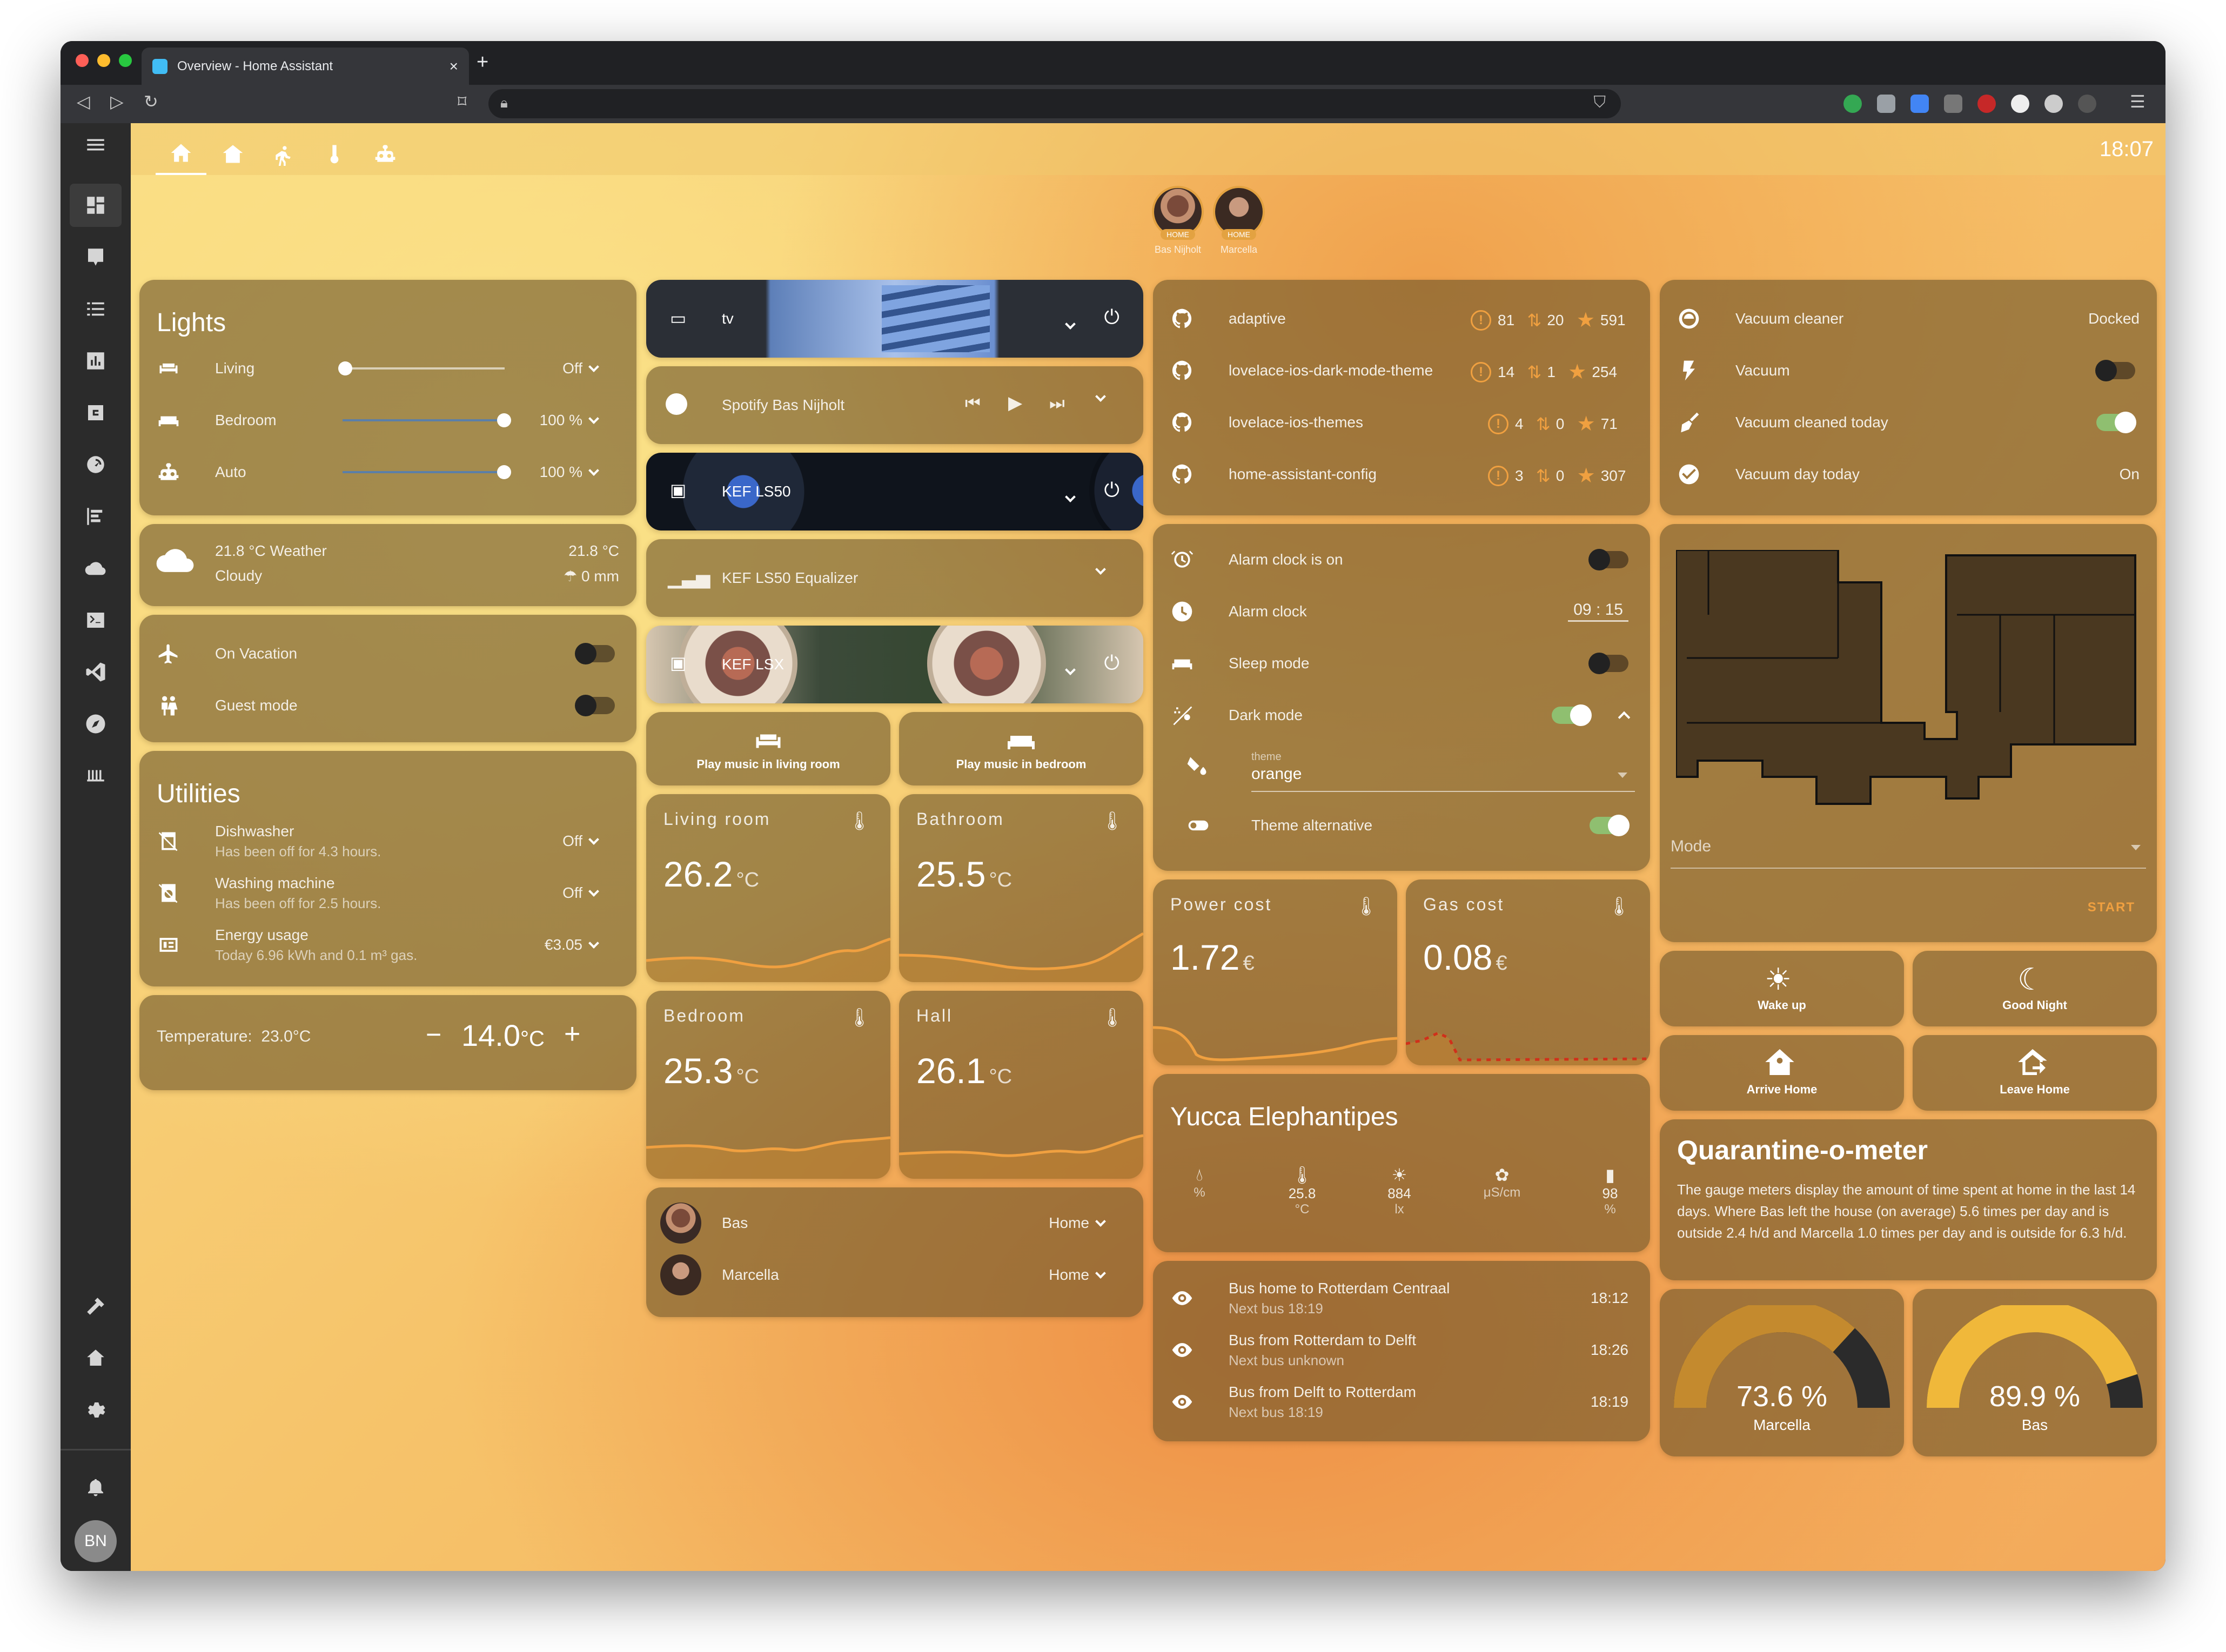 This screenshot has width=2226, height=1652. I want to click on minimize-window-button, so click(104, 60).